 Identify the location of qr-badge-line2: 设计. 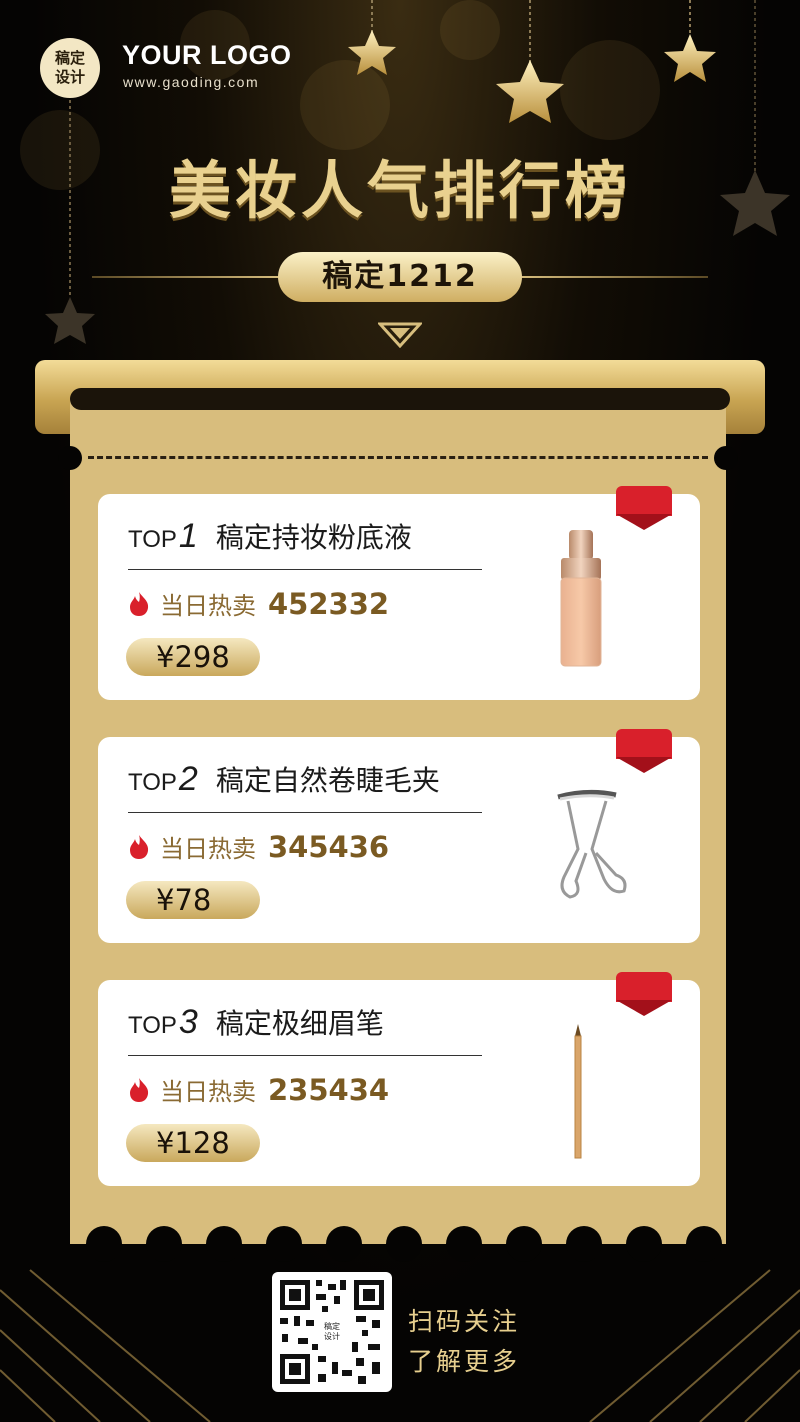
(332, 1336).